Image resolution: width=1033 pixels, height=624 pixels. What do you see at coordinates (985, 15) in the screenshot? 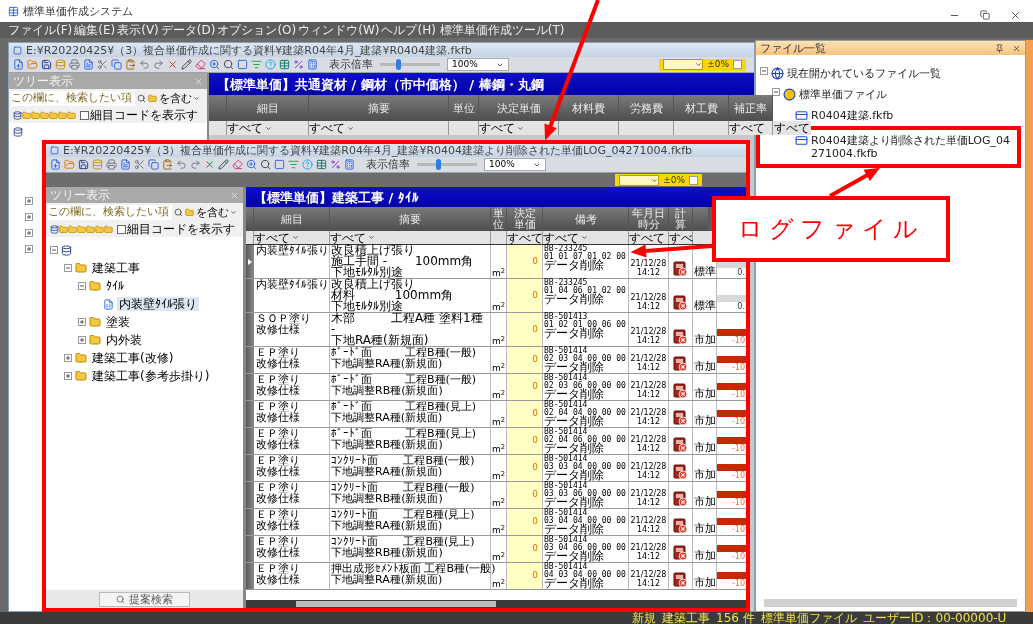
I see `restore-icon` at bounding box center [985, 15].